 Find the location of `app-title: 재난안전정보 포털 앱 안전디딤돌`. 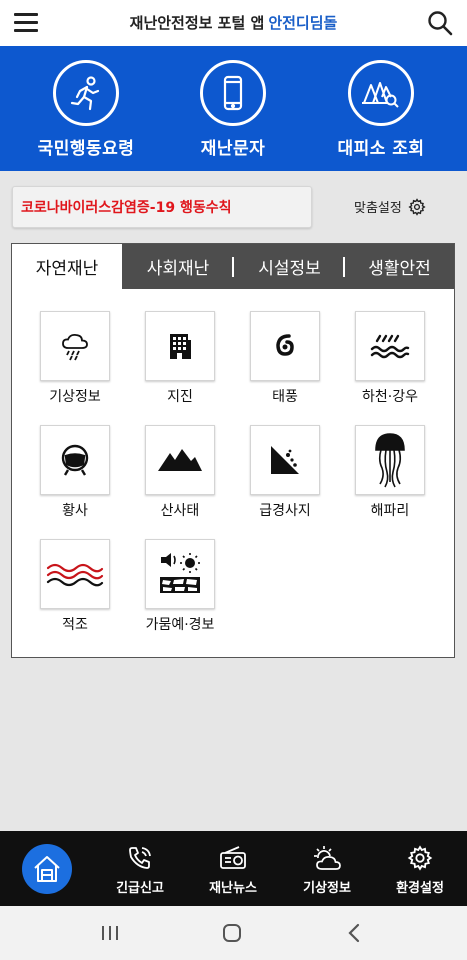

app-title: 재난안전정보 포털 앱 안전디딤돌 is located at coordinates (233, 22).